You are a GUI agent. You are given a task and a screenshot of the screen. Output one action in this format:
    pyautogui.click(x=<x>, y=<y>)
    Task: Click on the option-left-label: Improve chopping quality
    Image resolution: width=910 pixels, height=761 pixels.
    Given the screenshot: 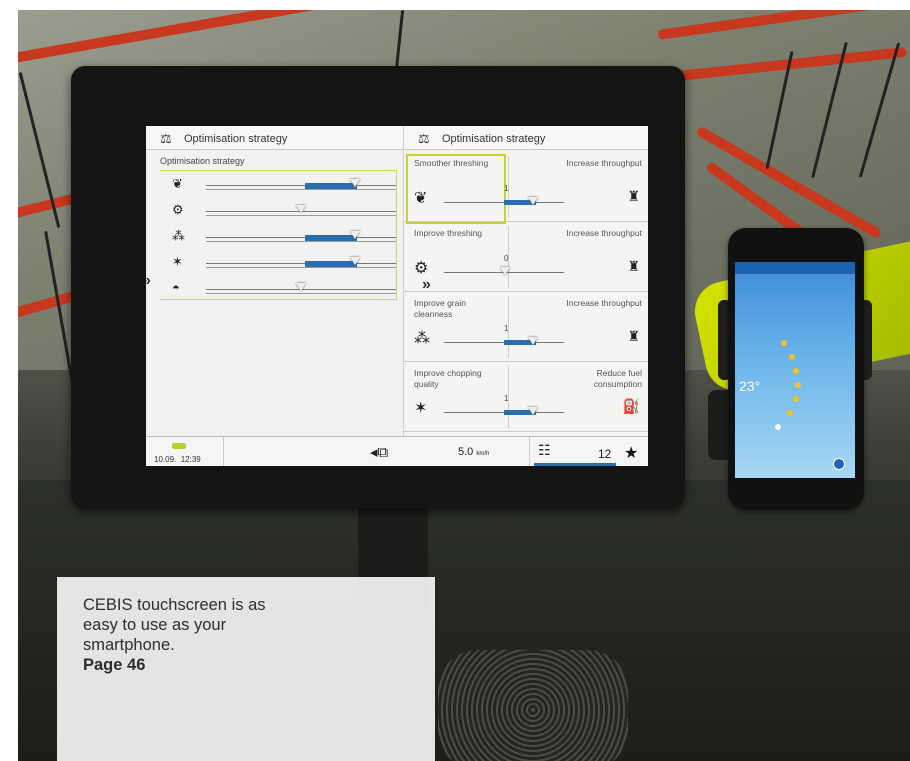 What is the action you would take?
    pyautogui.click(x=448, y=378)
    